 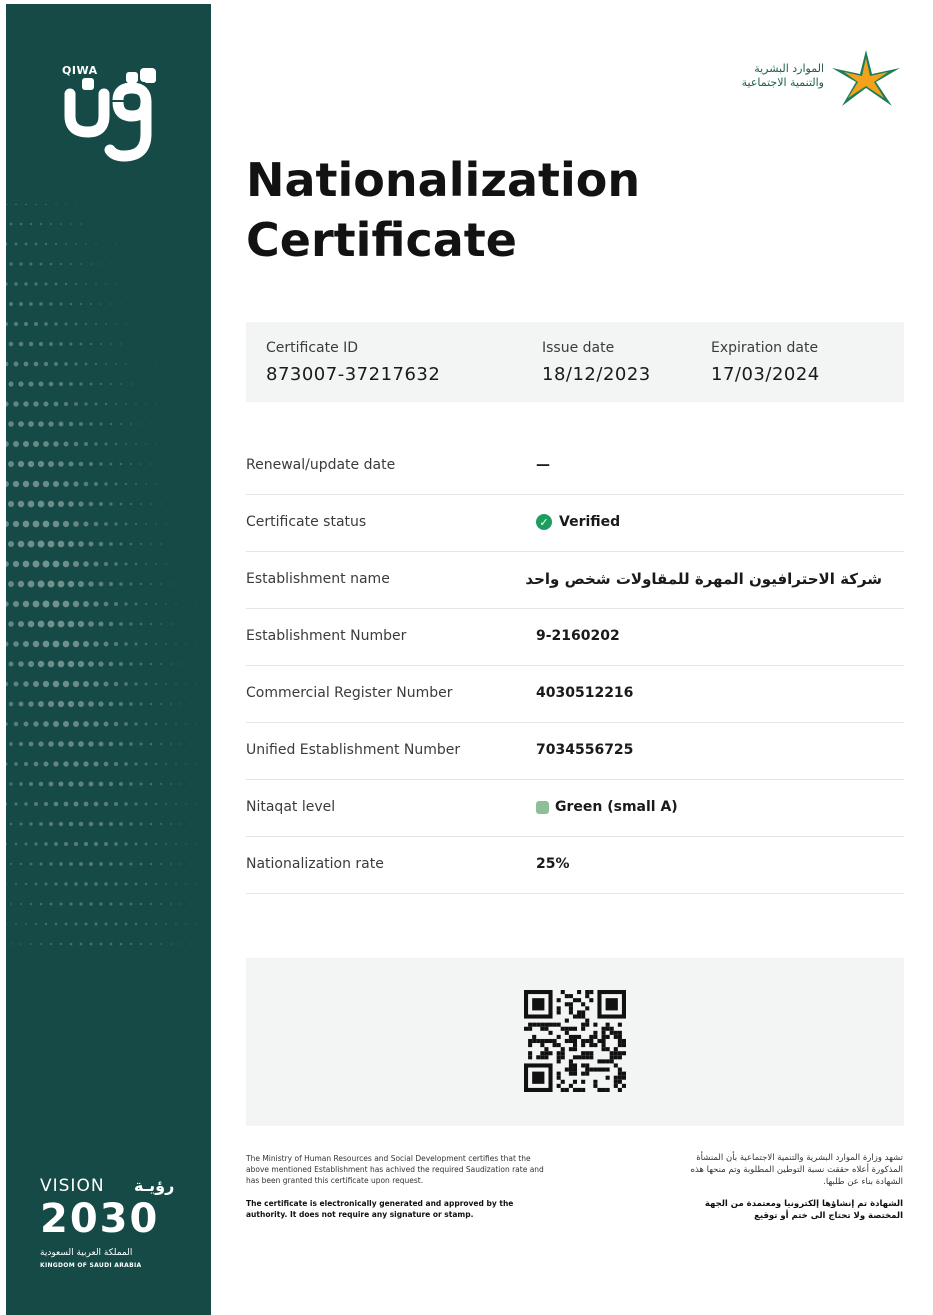 I want to click on ministry-logo-text: الموارد البشرية والتنمية الاجتماعية, so click(x=783, y=76).